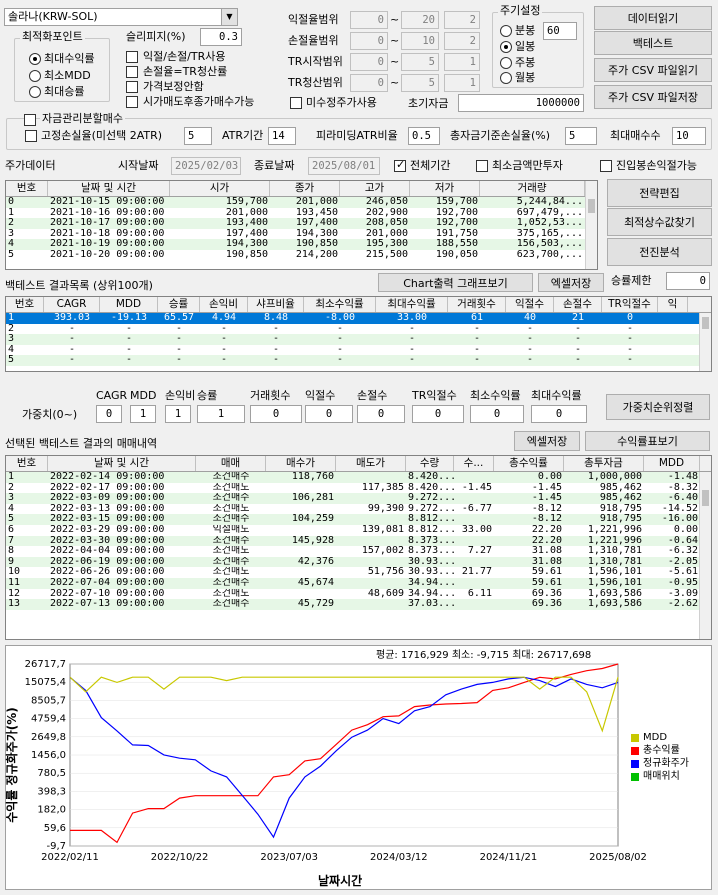 This screenshot has height=895, width=718. Describe the element at coordinates (604, 463) in the screenshot. I see `col-header: 총투자금` at that location.